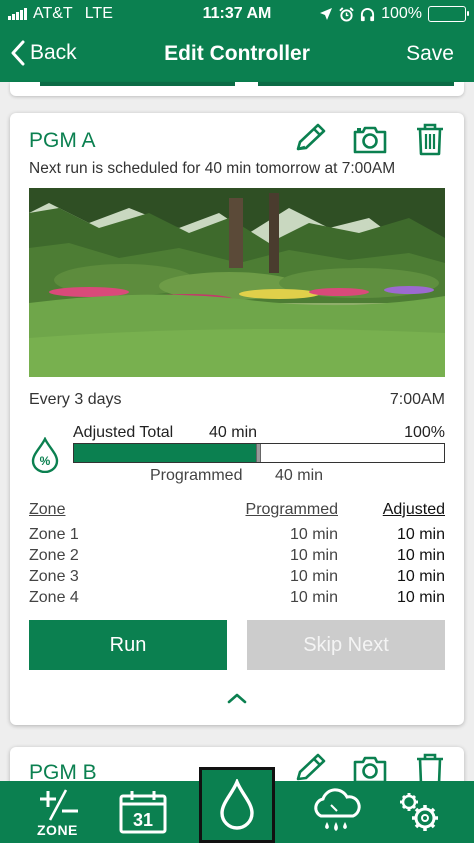  I want to click on cloud-rain-icon, so click(337, 809).